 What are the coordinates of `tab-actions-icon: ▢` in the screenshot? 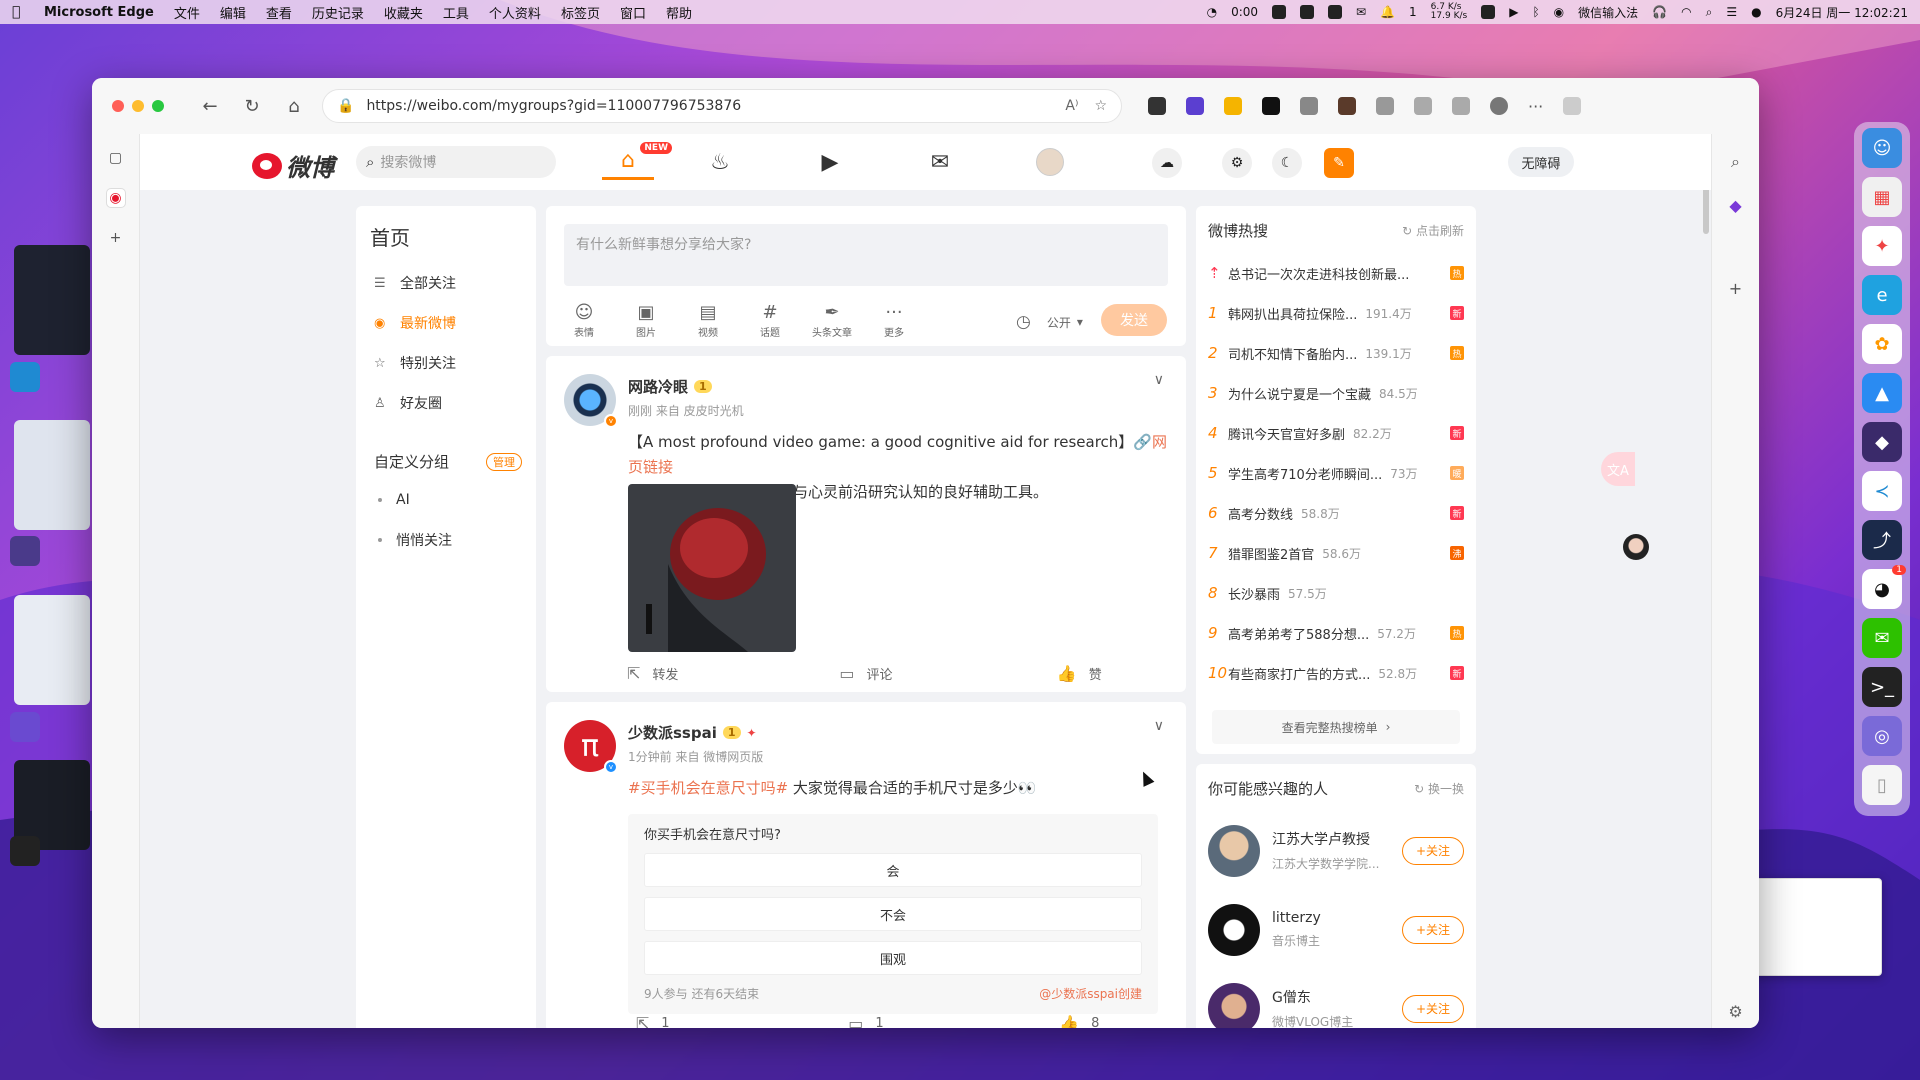 It's located at (116, 158).